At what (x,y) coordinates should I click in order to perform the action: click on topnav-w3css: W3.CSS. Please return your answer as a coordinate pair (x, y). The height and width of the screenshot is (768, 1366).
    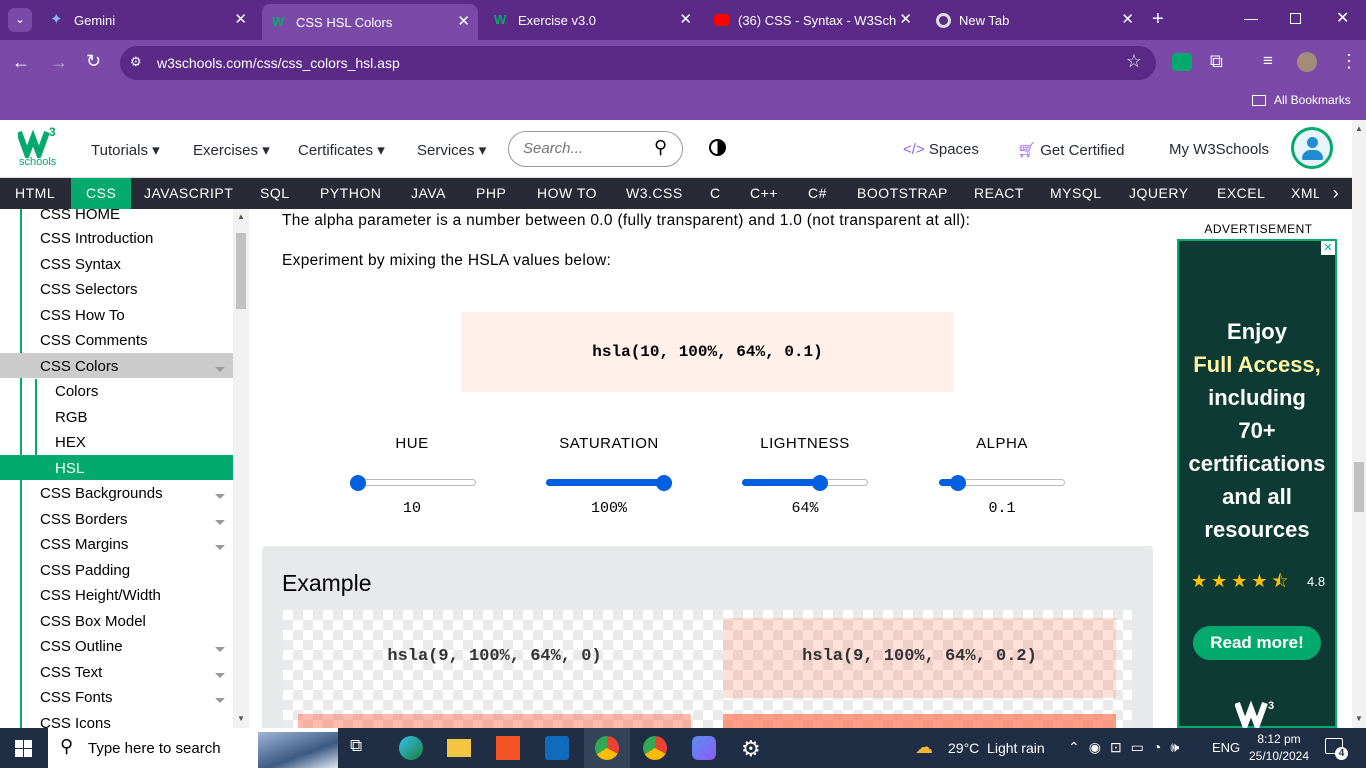
    Looking at the image, I should click on (654, 193).